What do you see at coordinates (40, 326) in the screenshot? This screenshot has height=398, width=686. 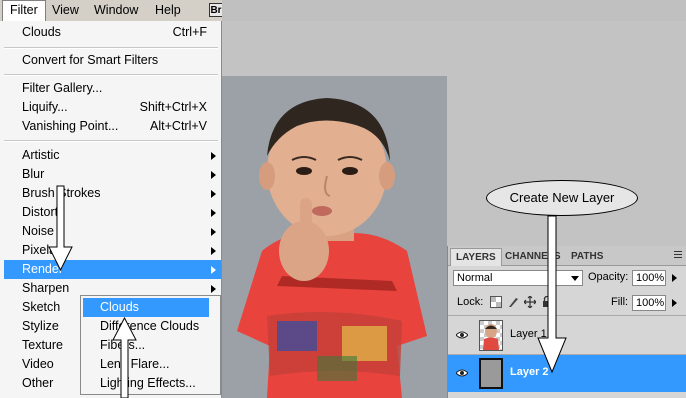 I see `menu-item-label: Stylize` at bounding box center [40, 326].